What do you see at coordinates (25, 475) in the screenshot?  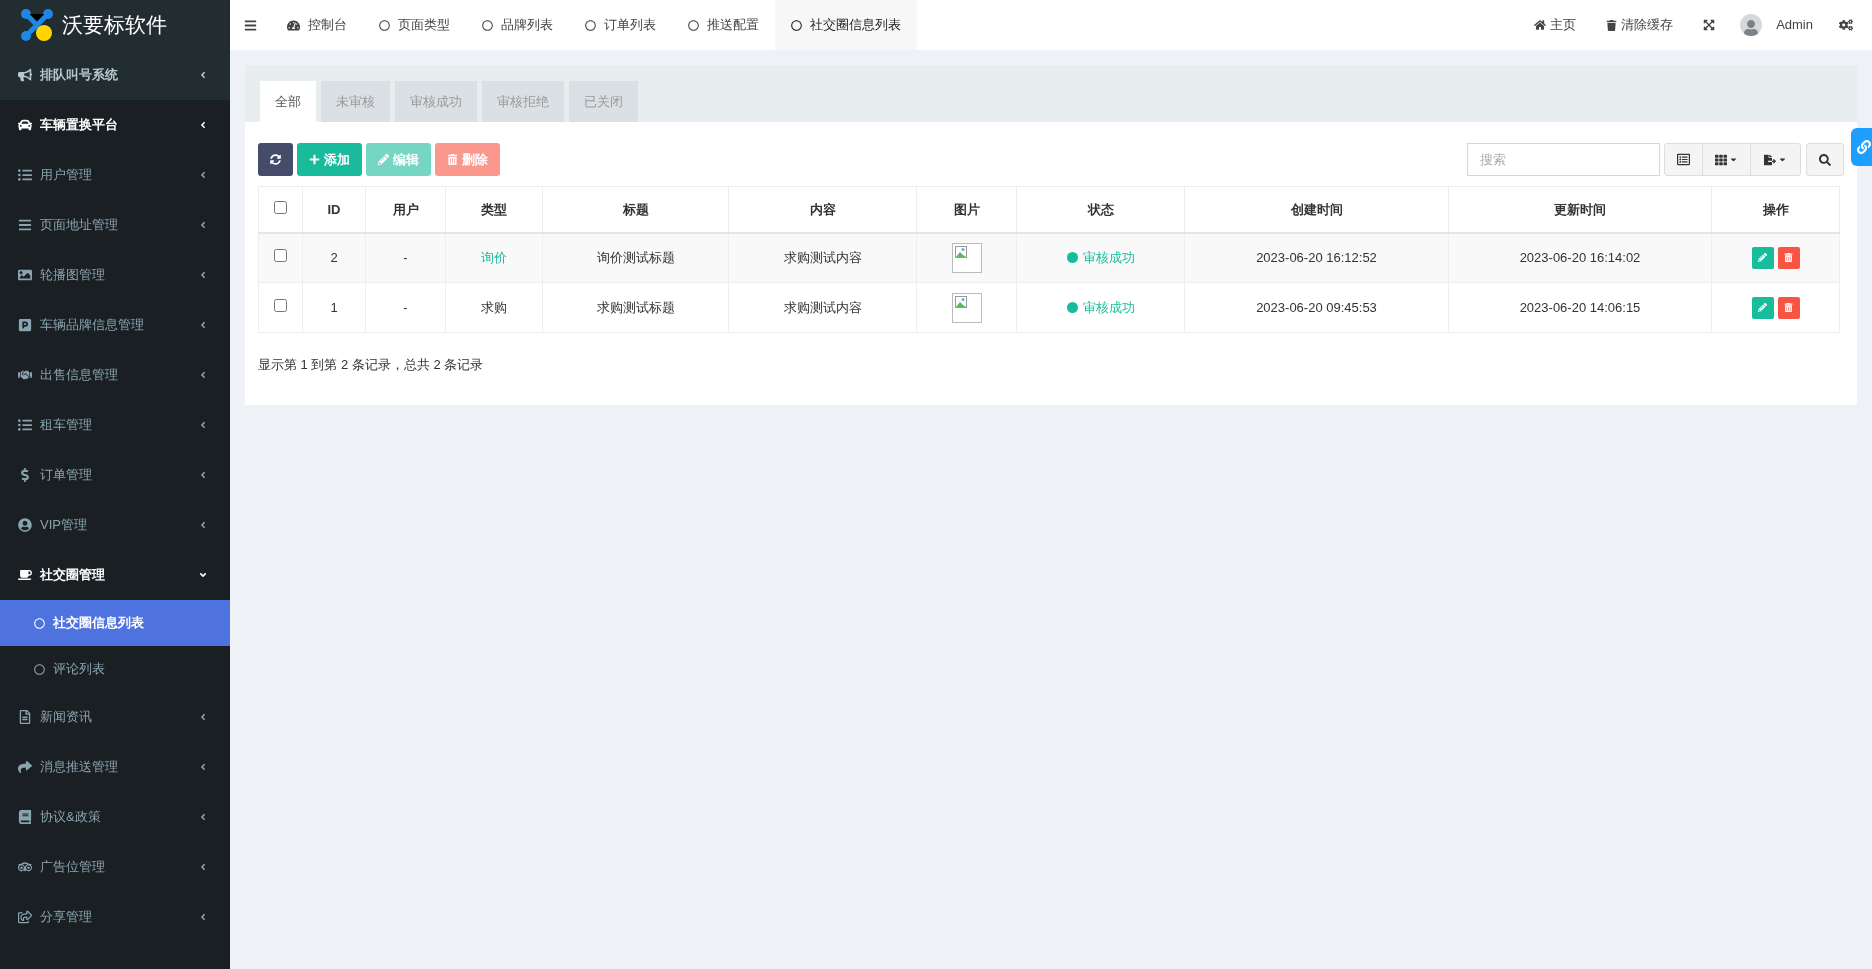 I see `dollar-icon` at bounding box center [25, 475].